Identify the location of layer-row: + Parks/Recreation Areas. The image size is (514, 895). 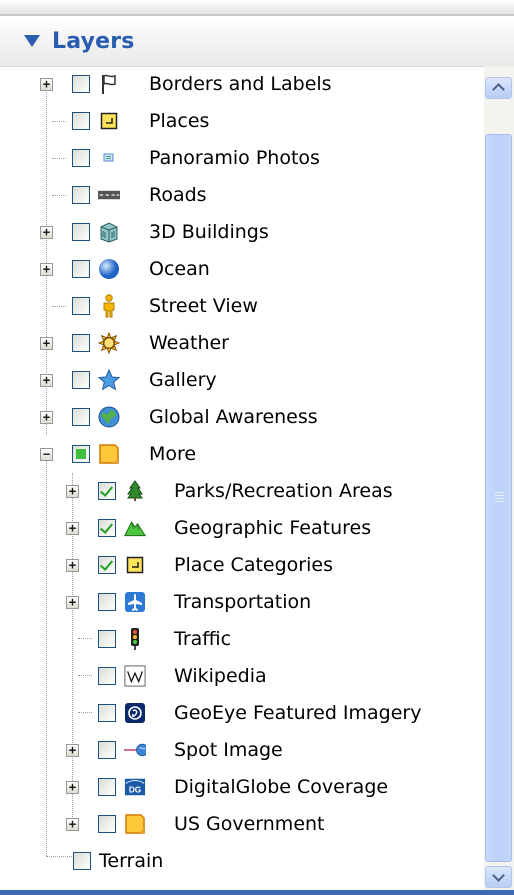
(242, 491).